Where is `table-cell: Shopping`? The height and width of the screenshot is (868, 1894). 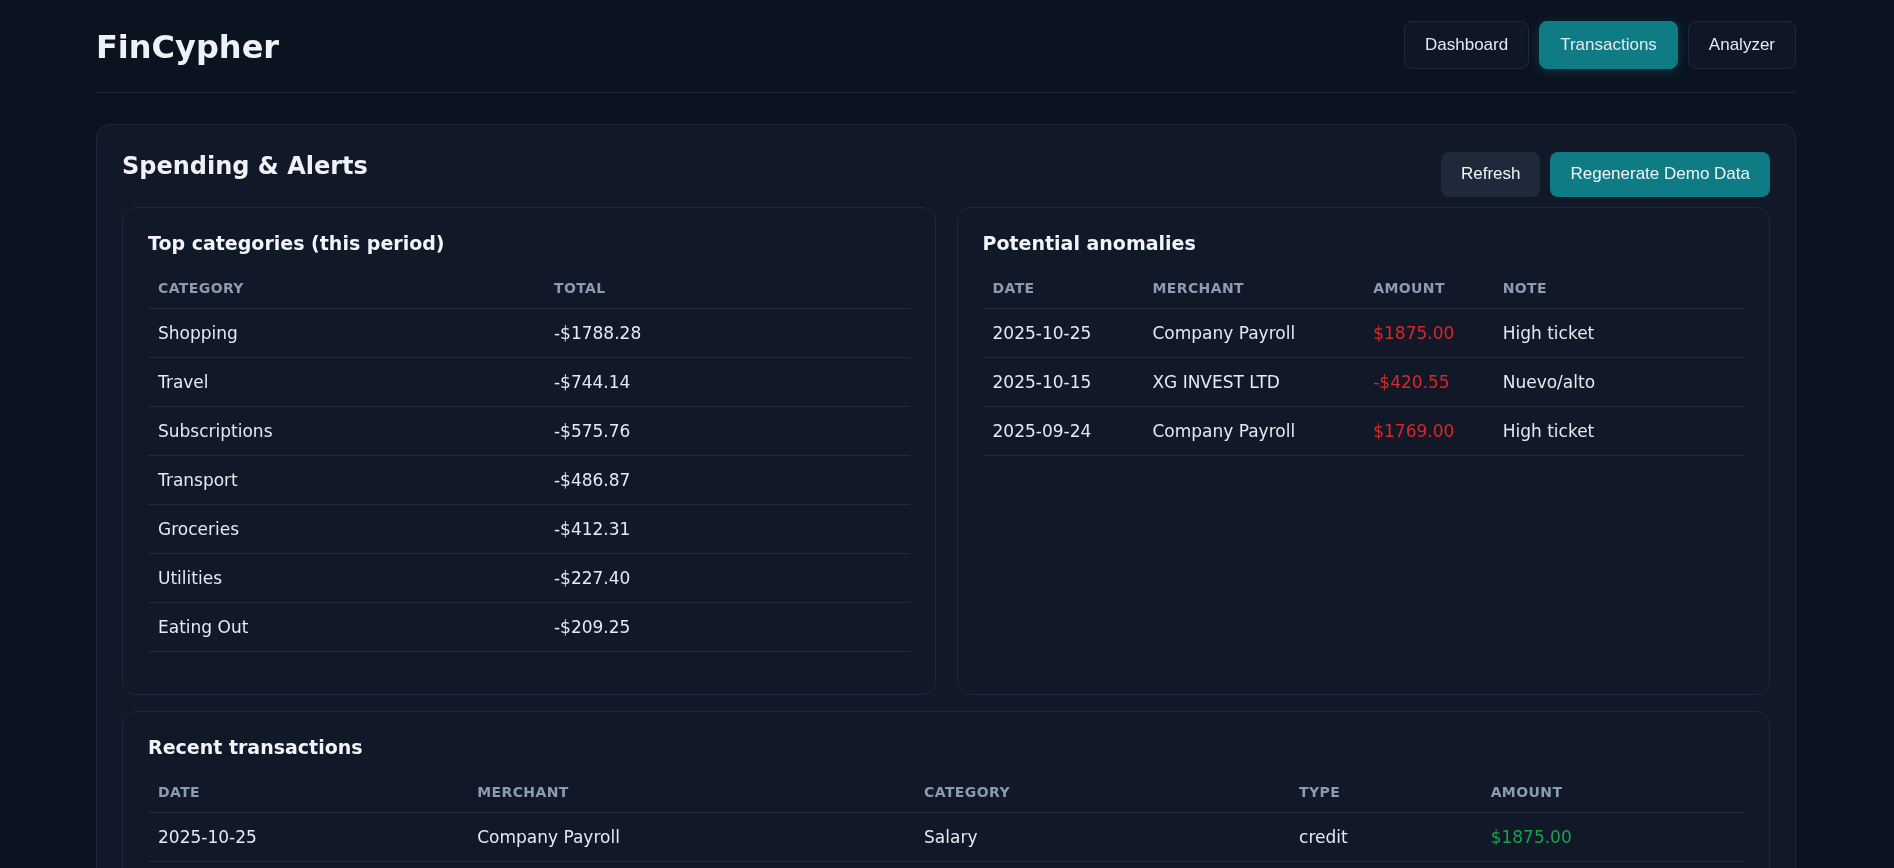
table-cell: Shopping is located at coordinates (346, 333).